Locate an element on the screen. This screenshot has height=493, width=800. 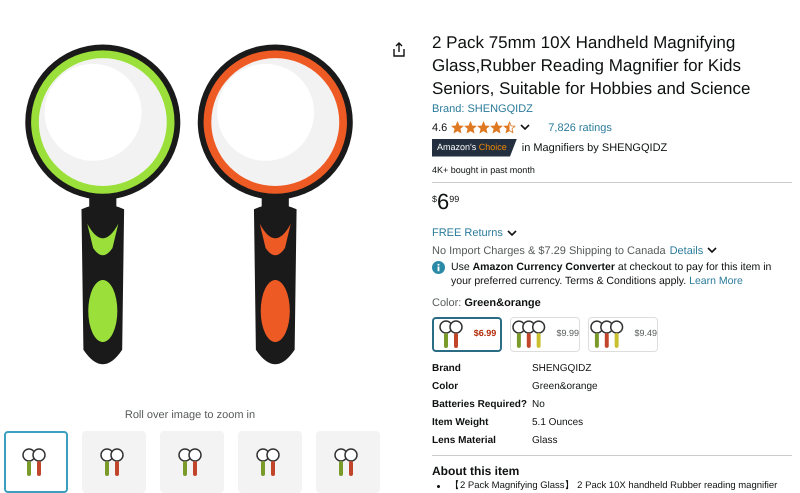
currency-notice: Use Amazon Currency Converter at checkout to pay for this item in your preferred currency. Terms & Conditions apply. Learn More is located at coordinates (611, 274).